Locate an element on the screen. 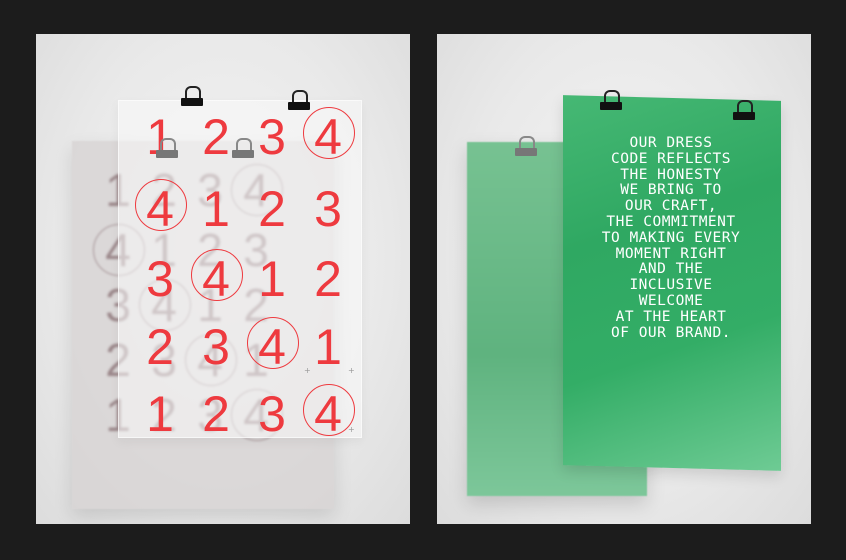 The height and width of the screenshot is (560, 846). poster-line: MOMENT RIGHT is located at coordinates (671, 253).